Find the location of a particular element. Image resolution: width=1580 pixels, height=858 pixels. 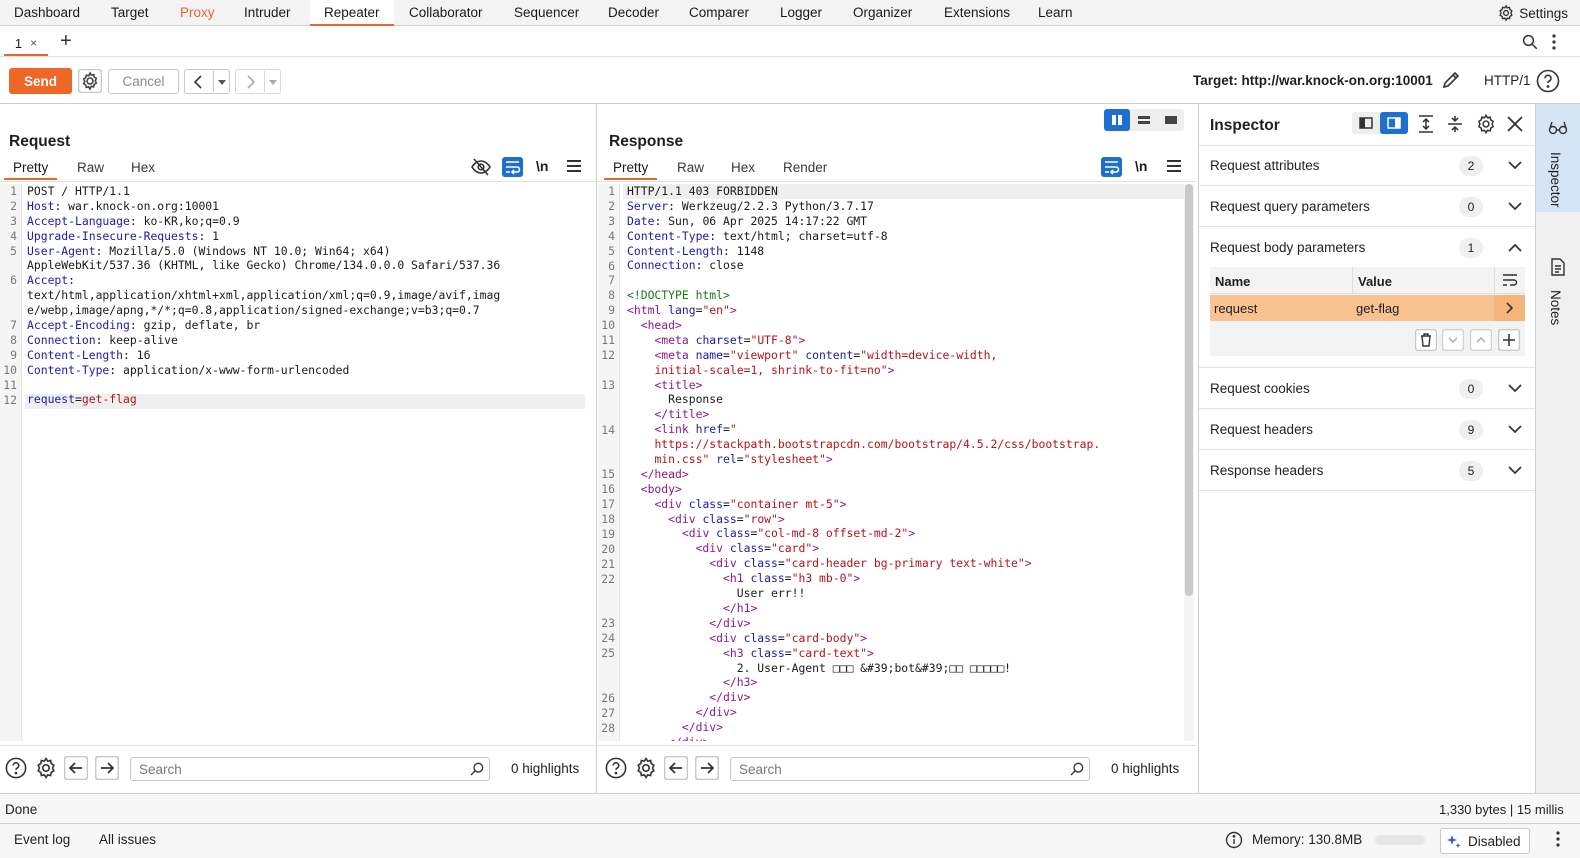

request-tab-pretty: Pretty is located at coordinates (31, 170).